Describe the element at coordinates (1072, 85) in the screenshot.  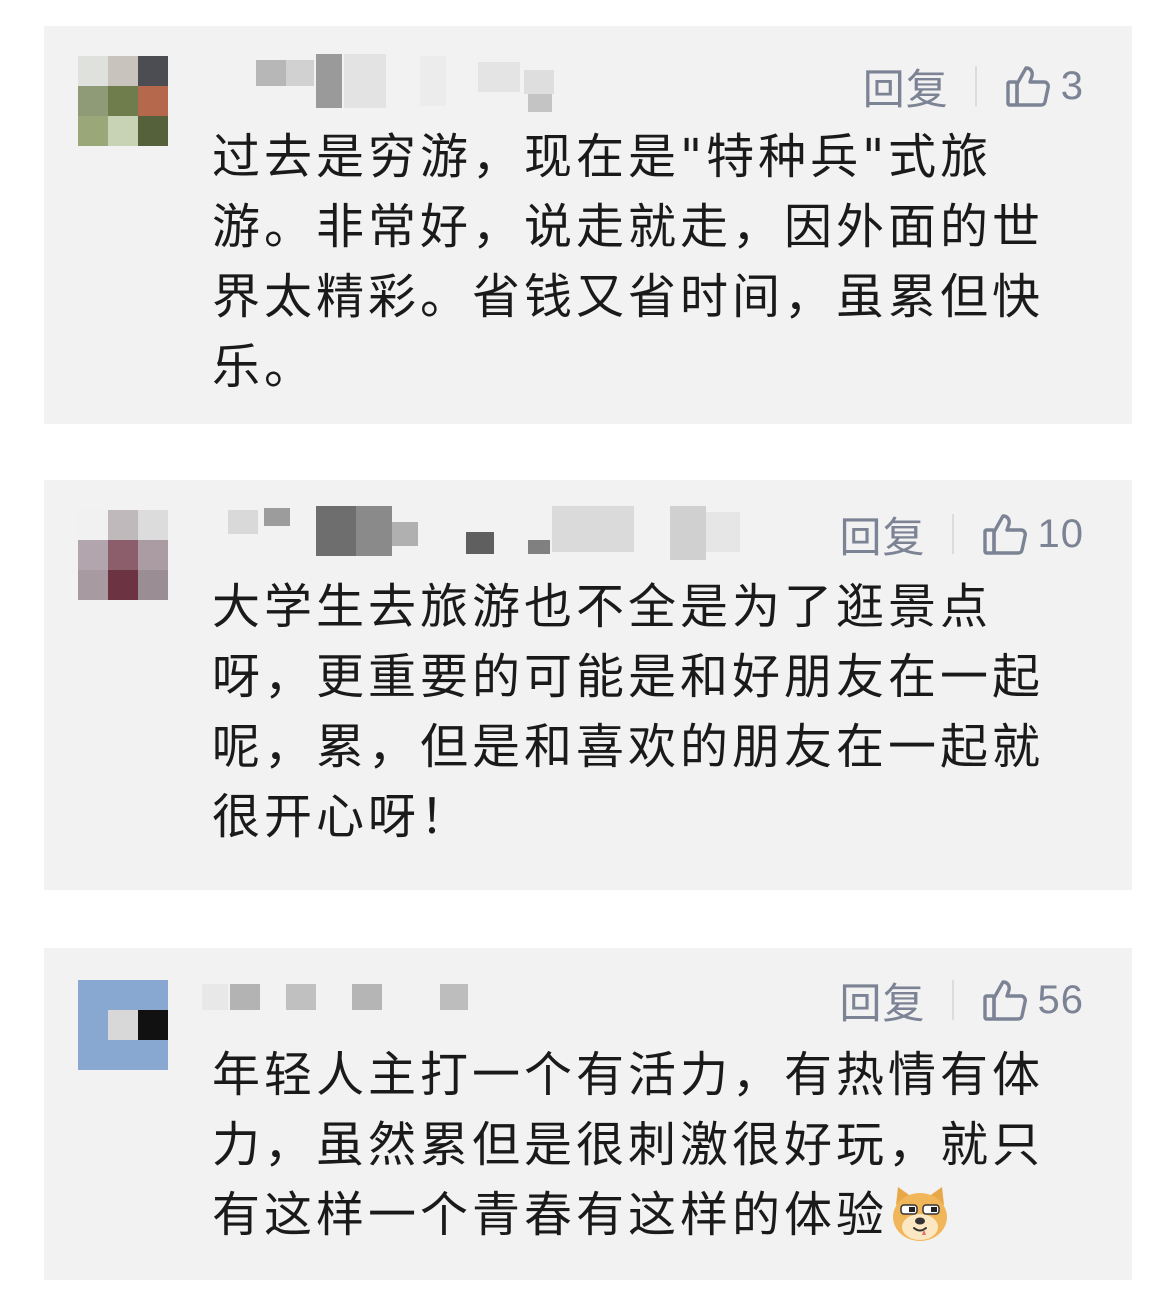
I see `like-count: 3` at that location.